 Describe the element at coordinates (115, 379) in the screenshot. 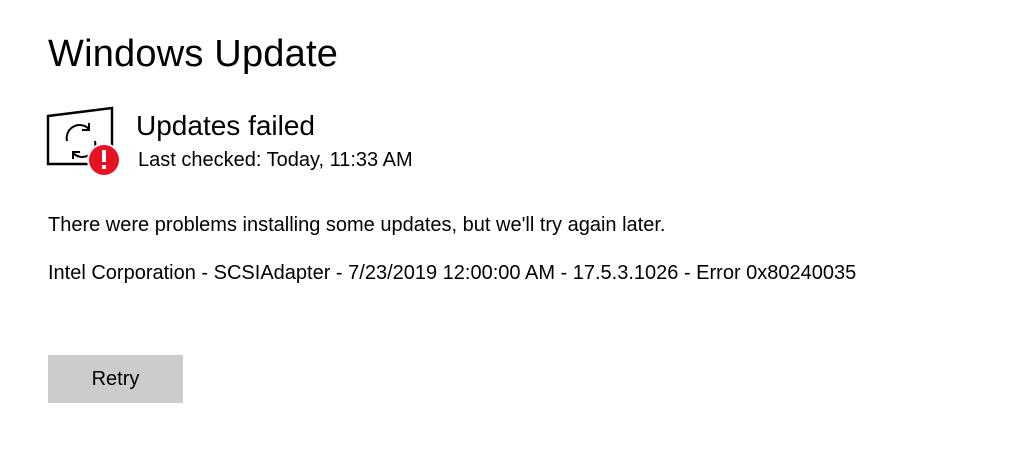

I see `retry-button: Retry` at that location.